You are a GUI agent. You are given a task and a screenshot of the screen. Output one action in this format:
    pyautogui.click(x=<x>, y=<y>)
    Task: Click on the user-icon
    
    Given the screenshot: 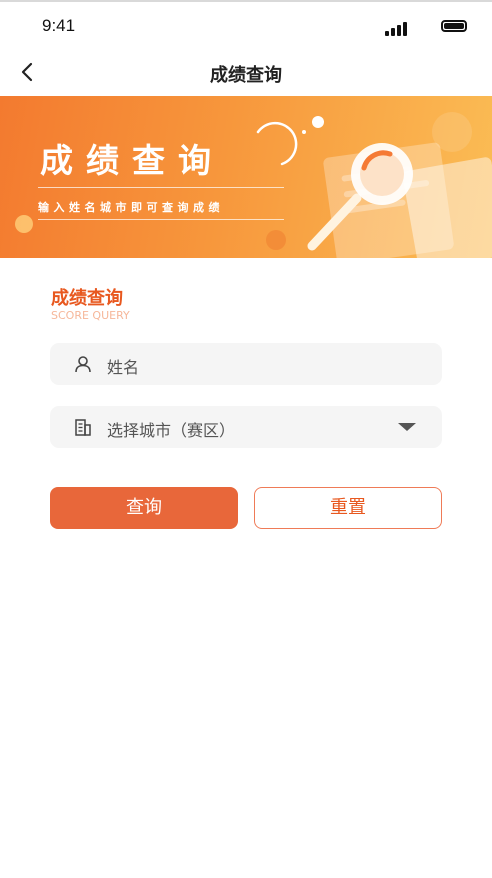 What is the action you would take?
    pyautogui.click(x=83, y=364)
    